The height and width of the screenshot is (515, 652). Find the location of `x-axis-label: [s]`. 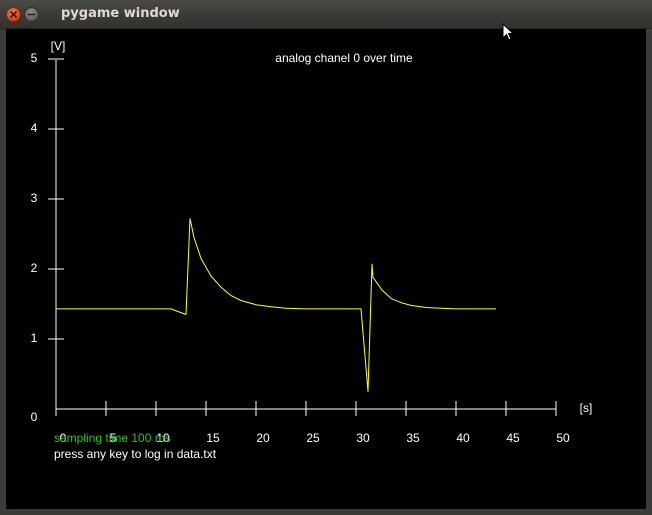

x-axis-label: [s] is located at coordinates (586, 408).